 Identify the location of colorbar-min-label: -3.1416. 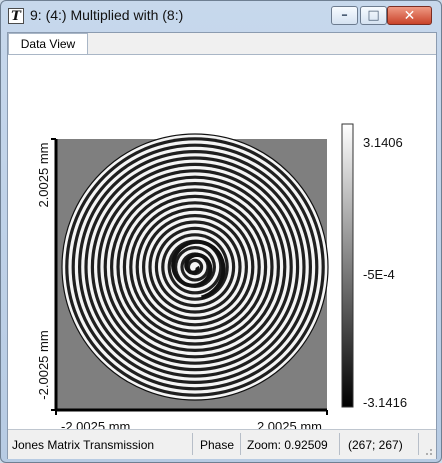
(385, 402).